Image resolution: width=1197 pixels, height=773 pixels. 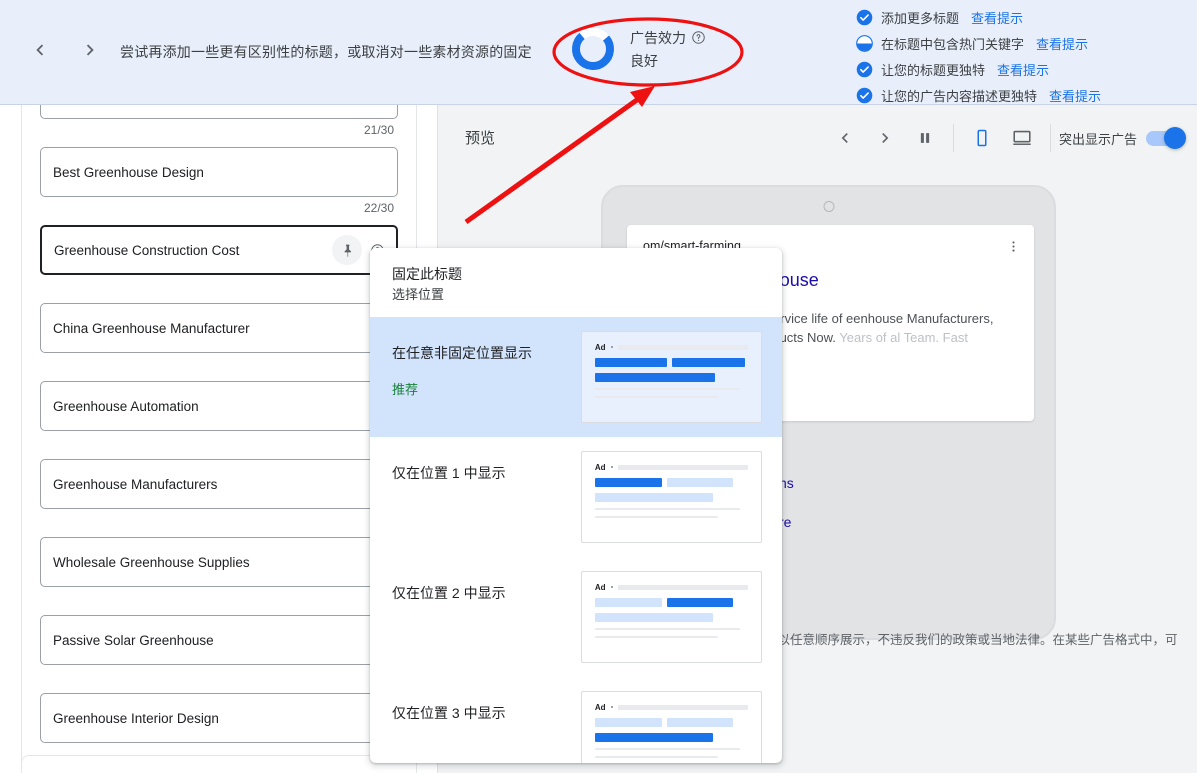 I want to click on headline-value: Passive Solar Greenhouse, so click(x=133, y=640).